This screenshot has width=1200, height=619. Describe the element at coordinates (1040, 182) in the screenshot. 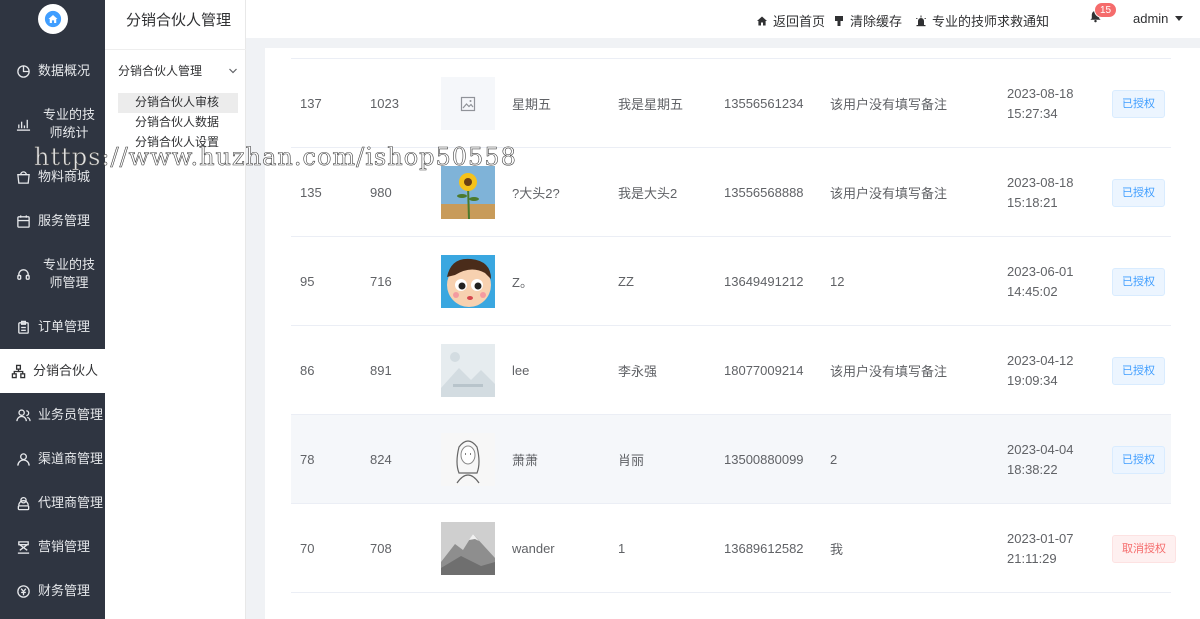

I see `date-text: 2023-08-18` at that location.